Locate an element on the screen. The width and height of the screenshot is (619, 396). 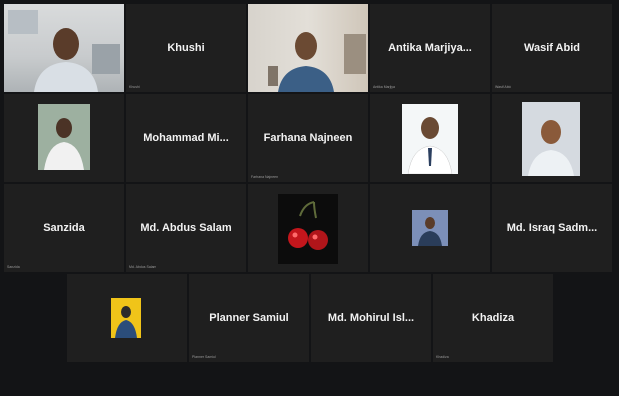
participant-name: Khushi is located at coordinates (186, 48).